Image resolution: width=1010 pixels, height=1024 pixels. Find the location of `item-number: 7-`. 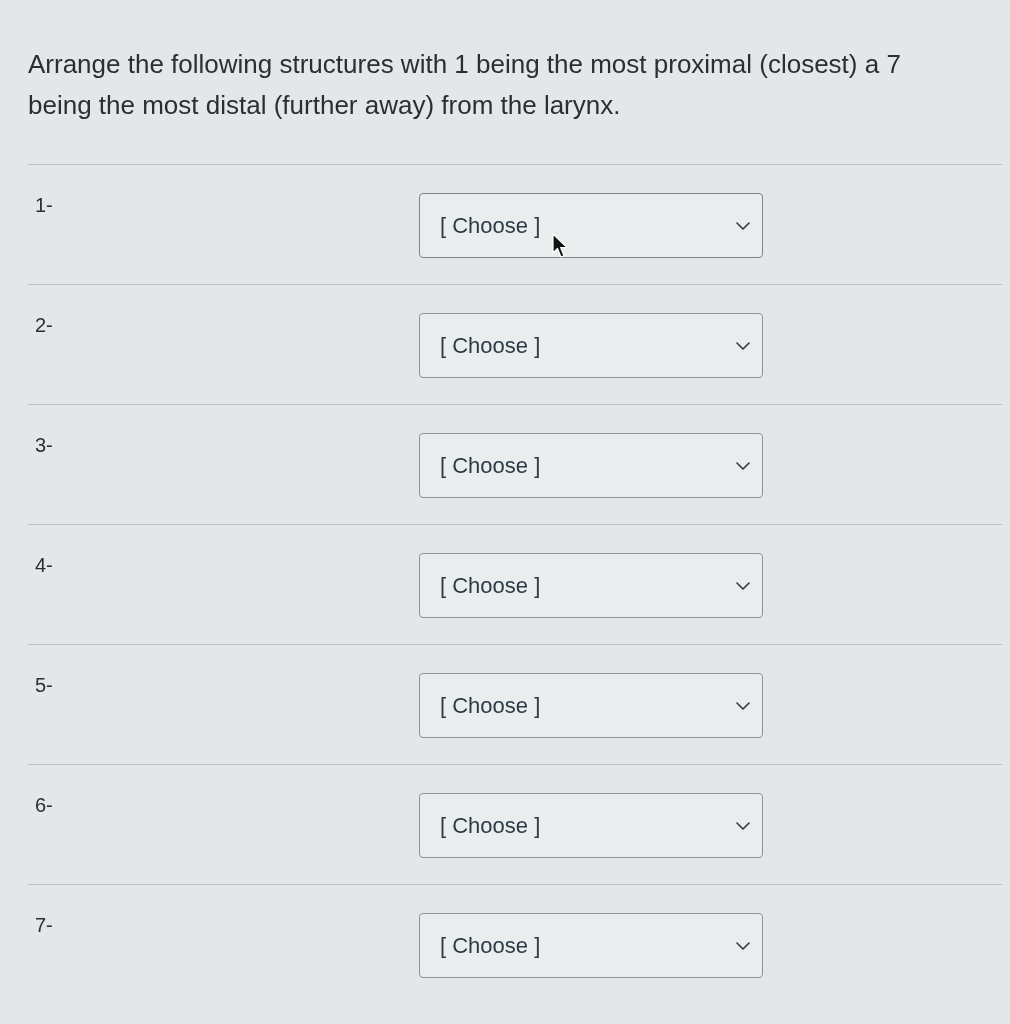

item-number: 7- is located at coordinates (44, 925).